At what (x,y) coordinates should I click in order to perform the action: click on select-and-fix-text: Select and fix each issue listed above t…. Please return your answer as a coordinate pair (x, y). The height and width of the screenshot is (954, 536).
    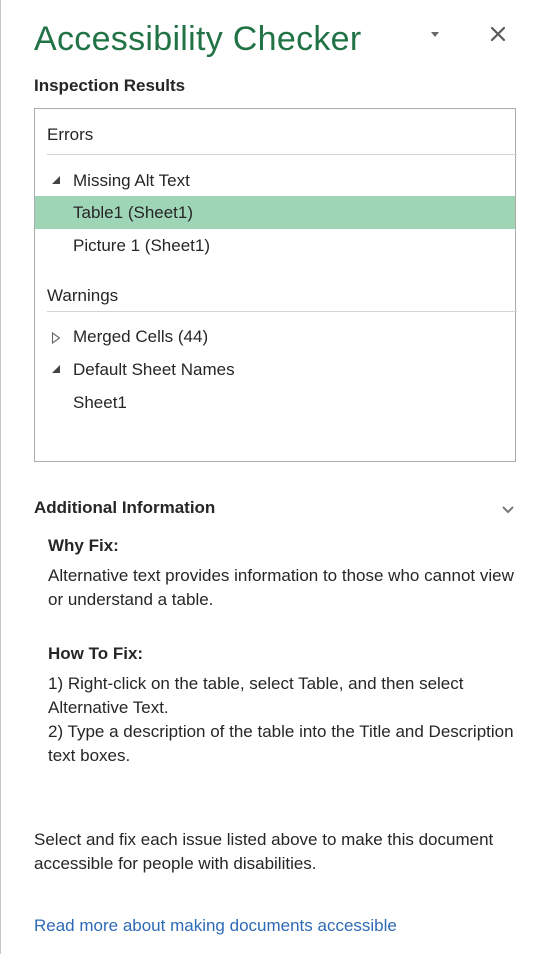
    Looking at the image, I should click on (264, 851).